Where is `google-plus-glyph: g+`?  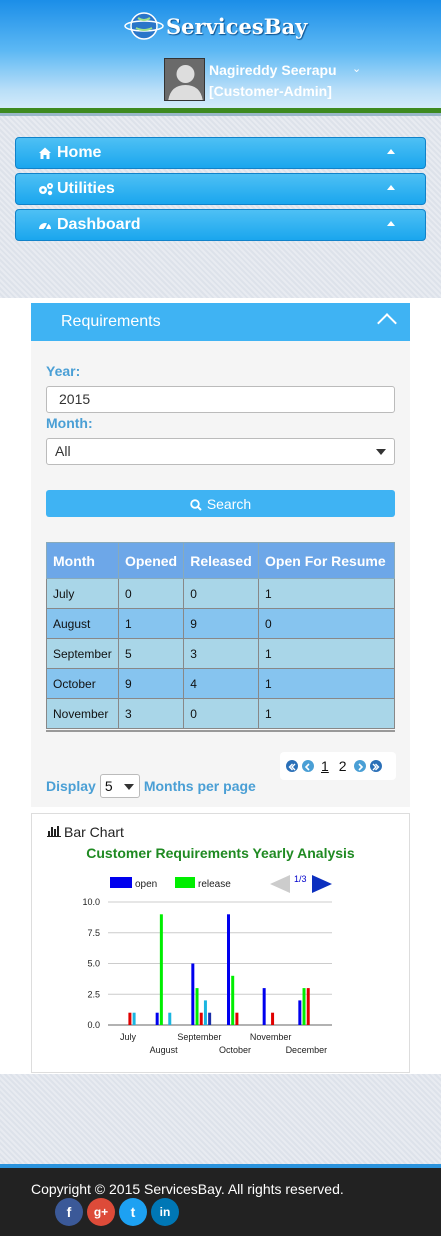 google-plus-glyph: g+ is located at coordinates (101, 1212).